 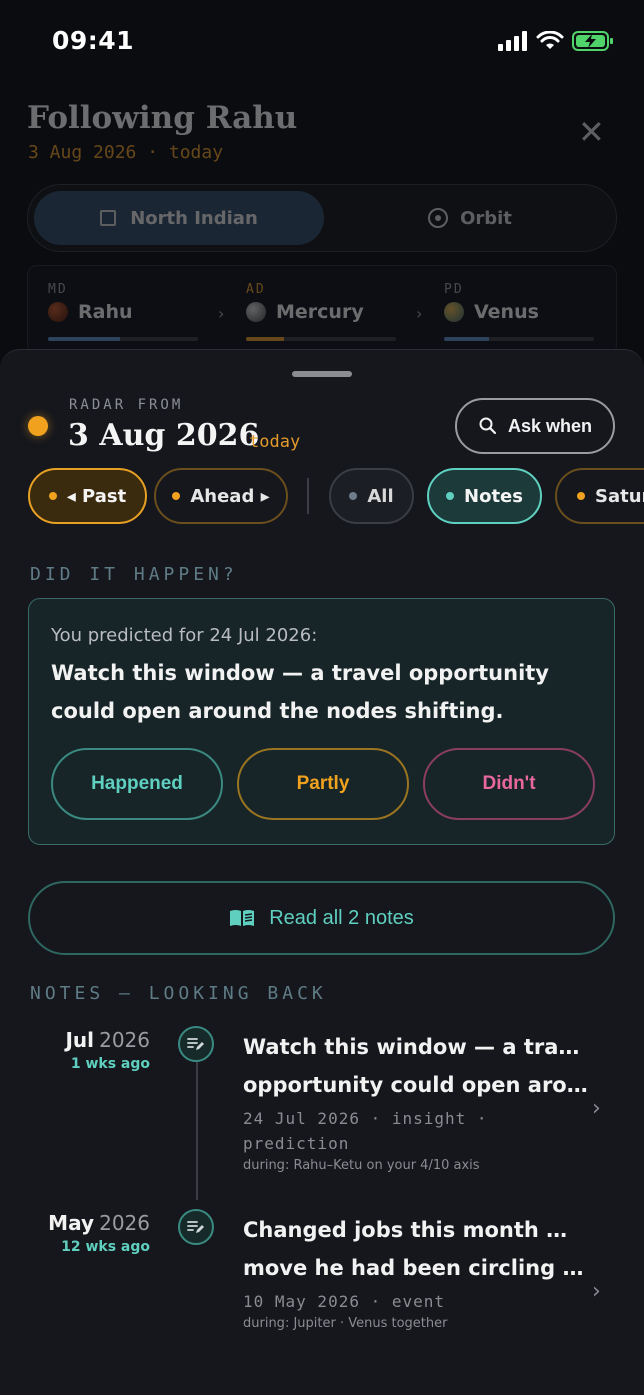 What do you see at coordinates (380, 496) in the screenshot?
I see `chip-label: All` at bounding box center [380, 496].